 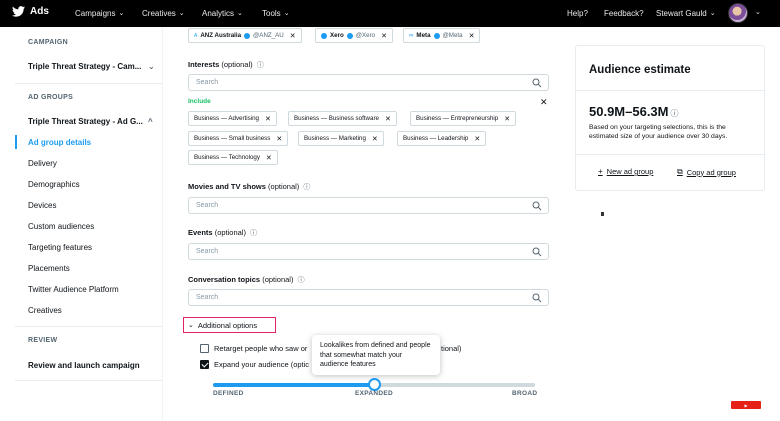 I want to click on sidebar-item-devices: Devices, so click(x=42, y=205).